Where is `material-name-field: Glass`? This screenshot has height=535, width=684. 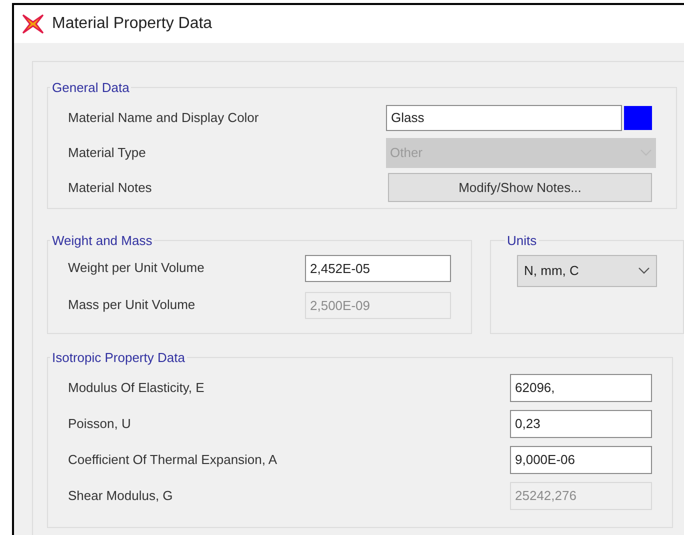 material-name-field: Glass is located at coordinates (504, 117).